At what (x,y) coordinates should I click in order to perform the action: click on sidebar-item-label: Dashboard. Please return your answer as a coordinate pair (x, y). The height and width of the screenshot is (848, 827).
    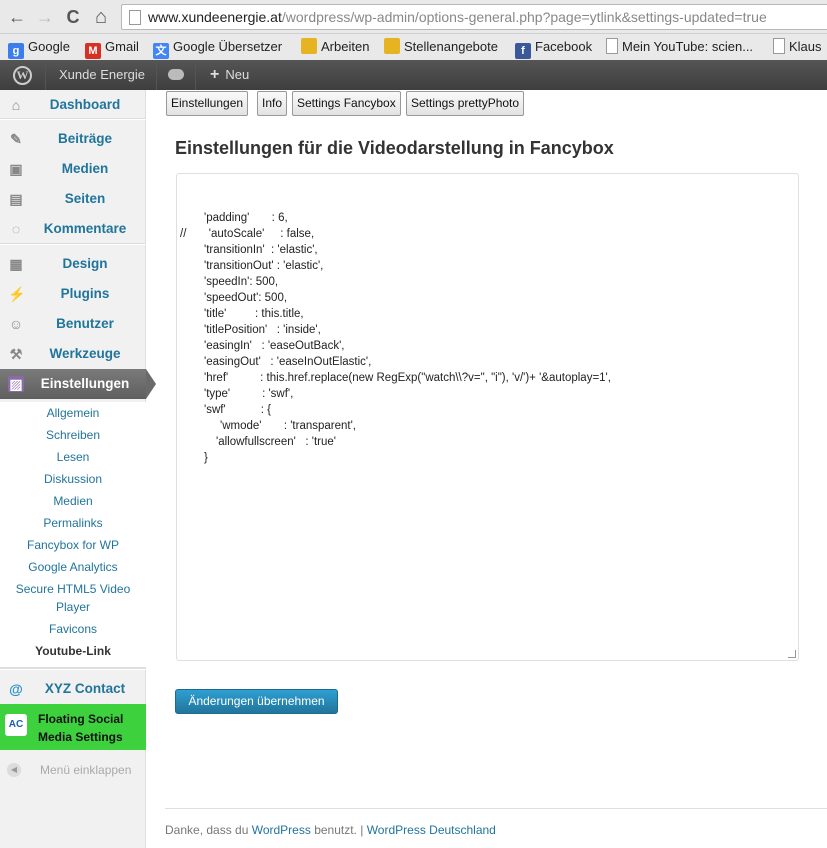
    Looking at the image, I should click on (85, 104).